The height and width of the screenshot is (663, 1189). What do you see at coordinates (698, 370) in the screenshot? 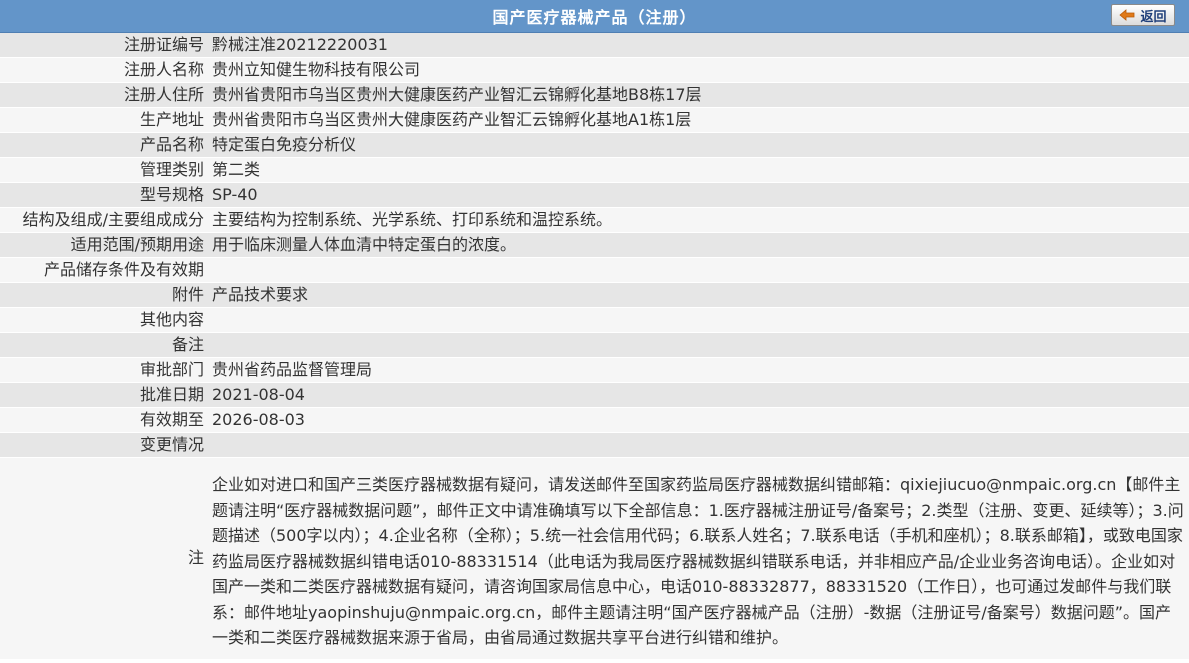
I see `row-value: 贵州省药品监督管理局` at bounding box center [698, 370].